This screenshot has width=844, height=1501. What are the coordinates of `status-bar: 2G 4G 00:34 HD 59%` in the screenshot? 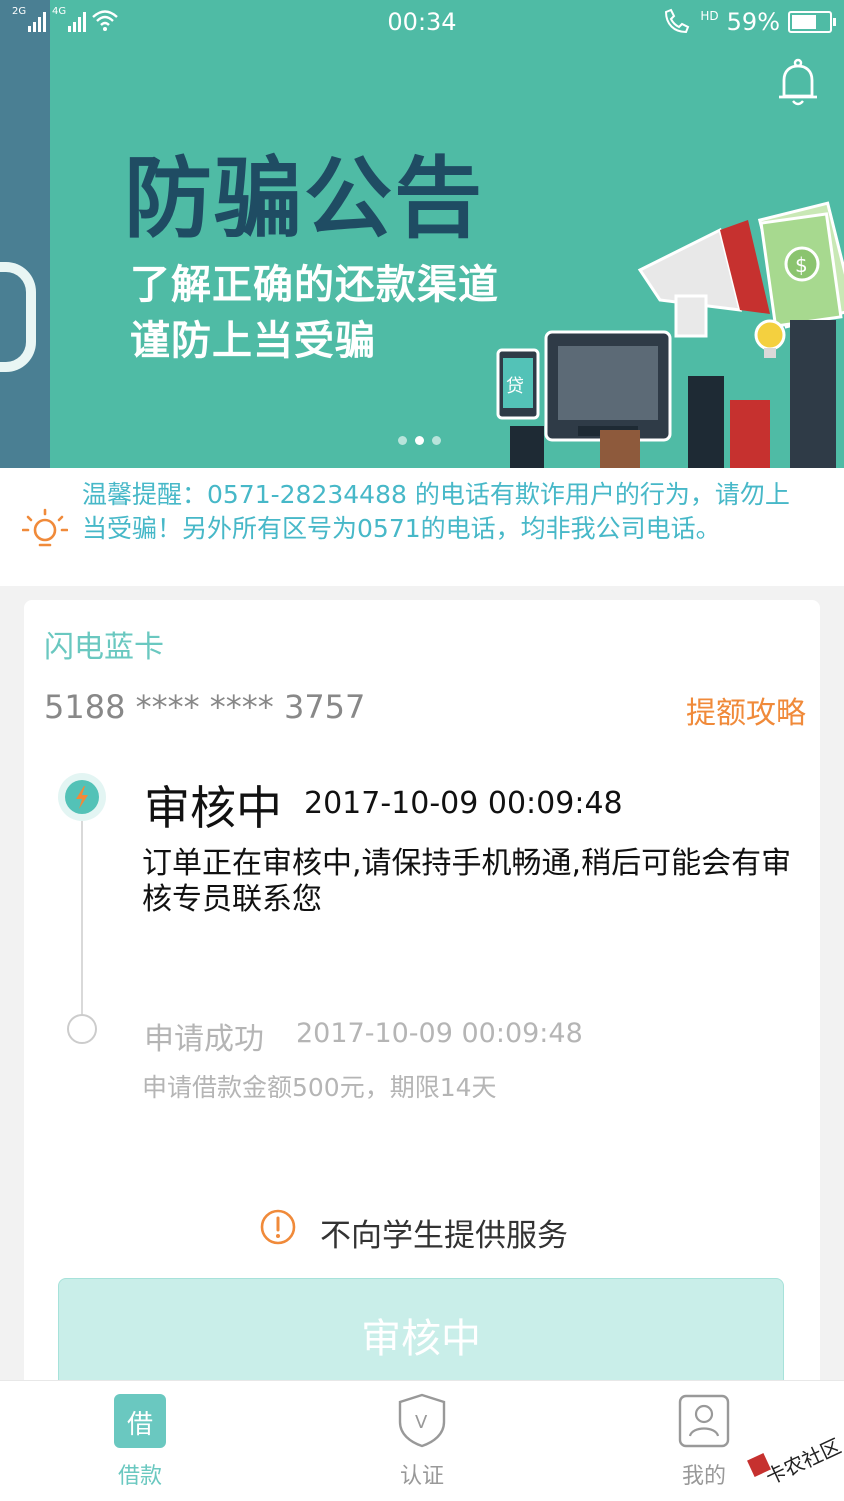 It's located at (422, 23).